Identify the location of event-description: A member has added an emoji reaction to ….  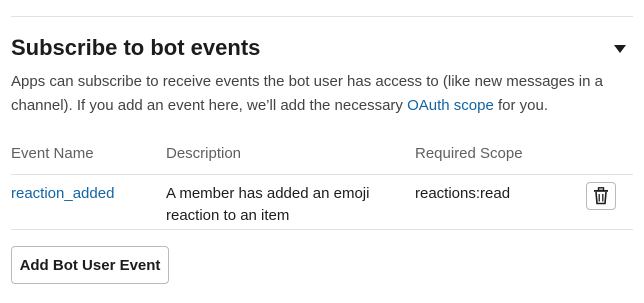
(268, 204).